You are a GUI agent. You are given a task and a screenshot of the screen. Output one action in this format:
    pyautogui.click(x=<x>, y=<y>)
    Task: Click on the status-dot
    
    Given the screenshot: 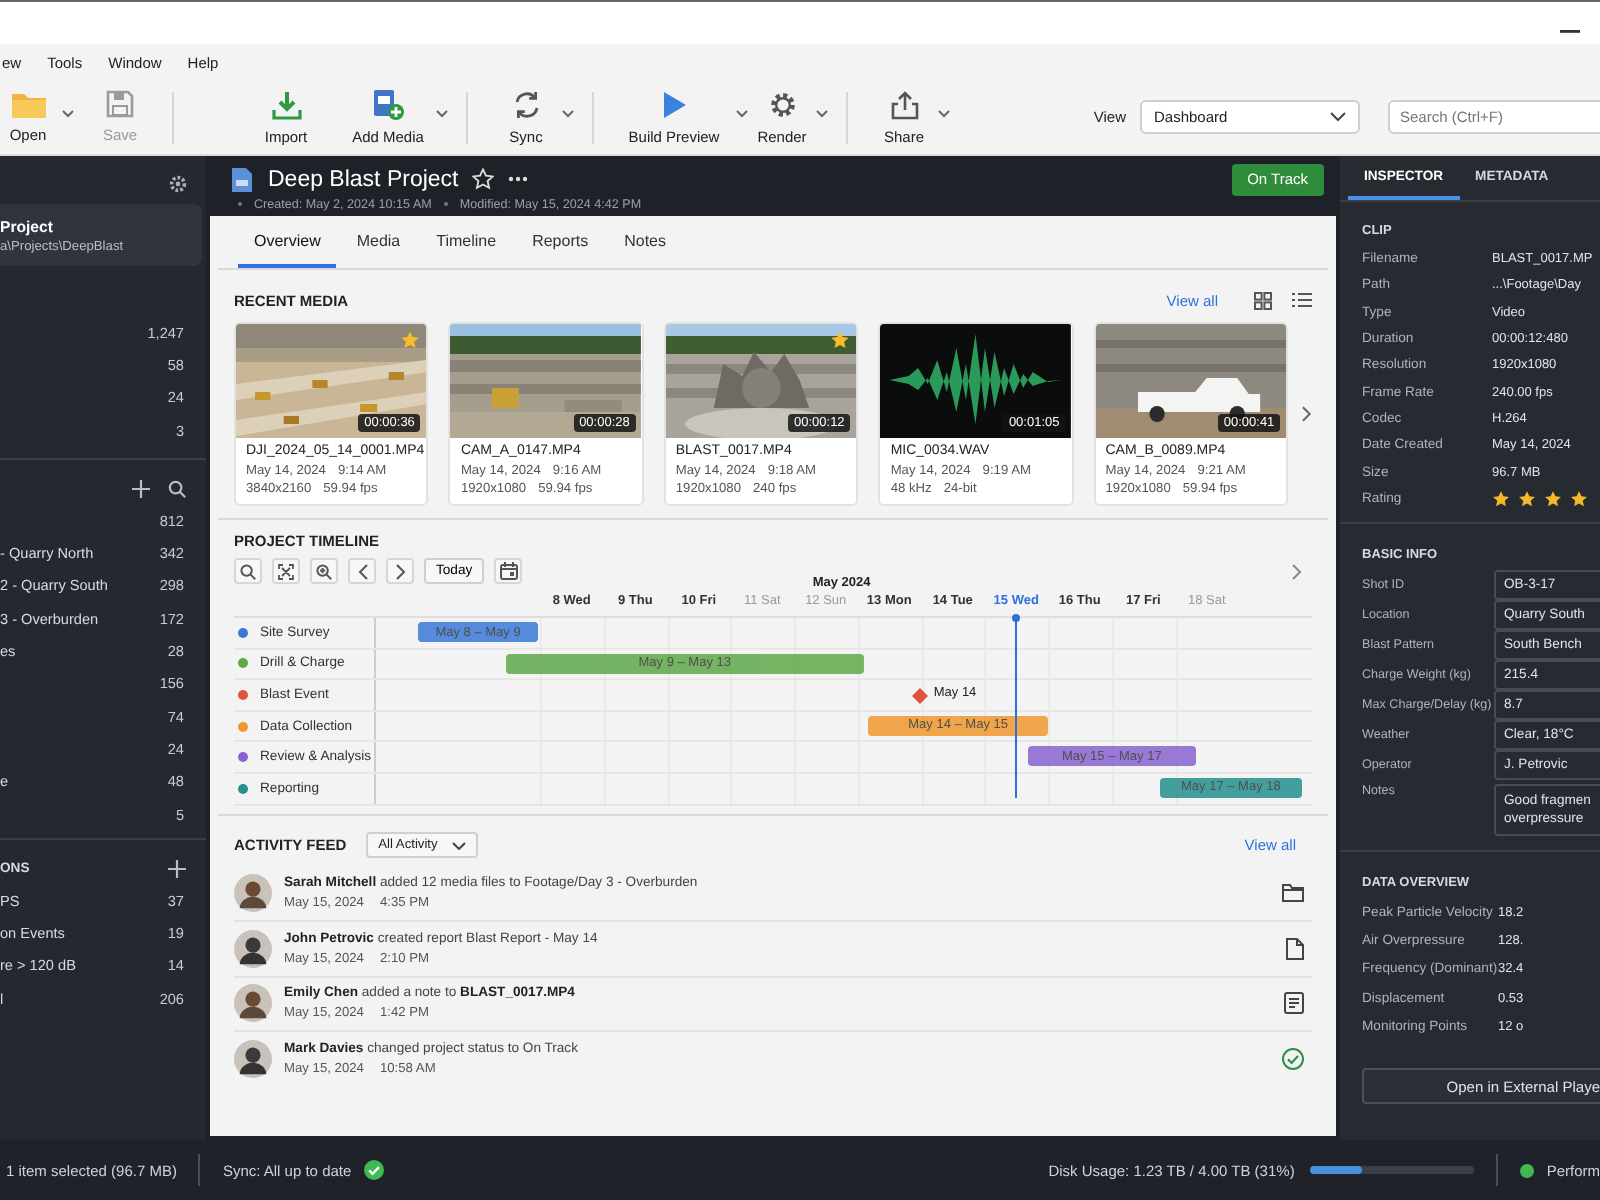 What is the action you would take?
    pyautogui.click(x=1527, y=1170)
    